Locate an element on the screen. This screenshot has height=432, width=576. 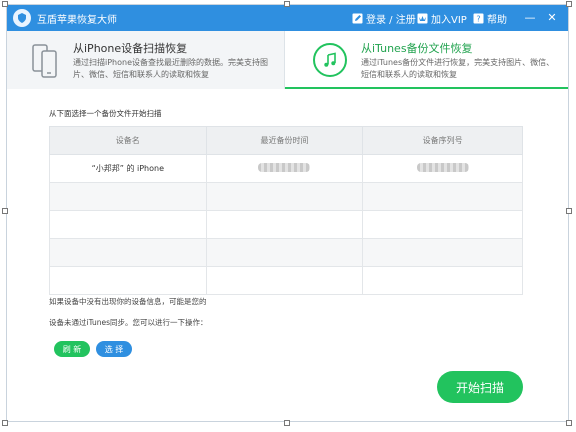
table-row: “小邦邦” 的 iPhone is located at coordinates (286, 168).